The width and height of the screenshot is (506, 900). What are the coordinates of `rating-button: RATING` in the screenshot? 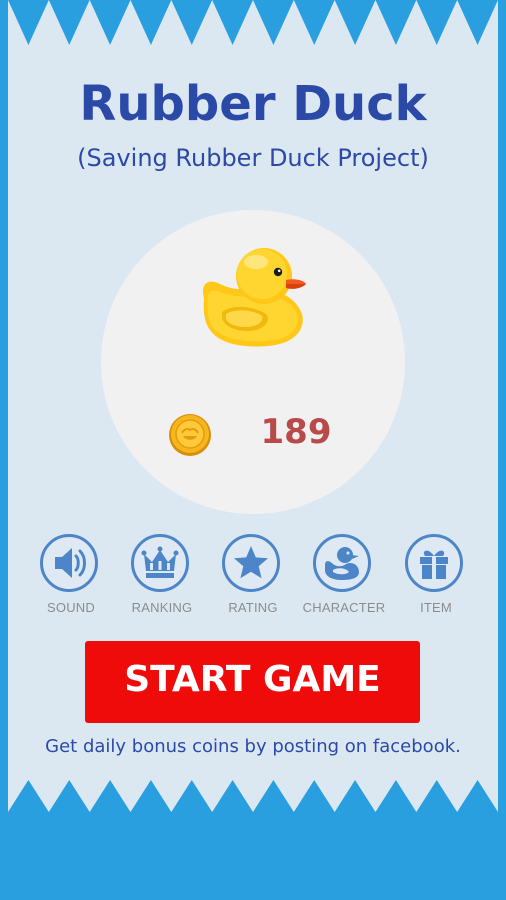 It's located at (253, 577).